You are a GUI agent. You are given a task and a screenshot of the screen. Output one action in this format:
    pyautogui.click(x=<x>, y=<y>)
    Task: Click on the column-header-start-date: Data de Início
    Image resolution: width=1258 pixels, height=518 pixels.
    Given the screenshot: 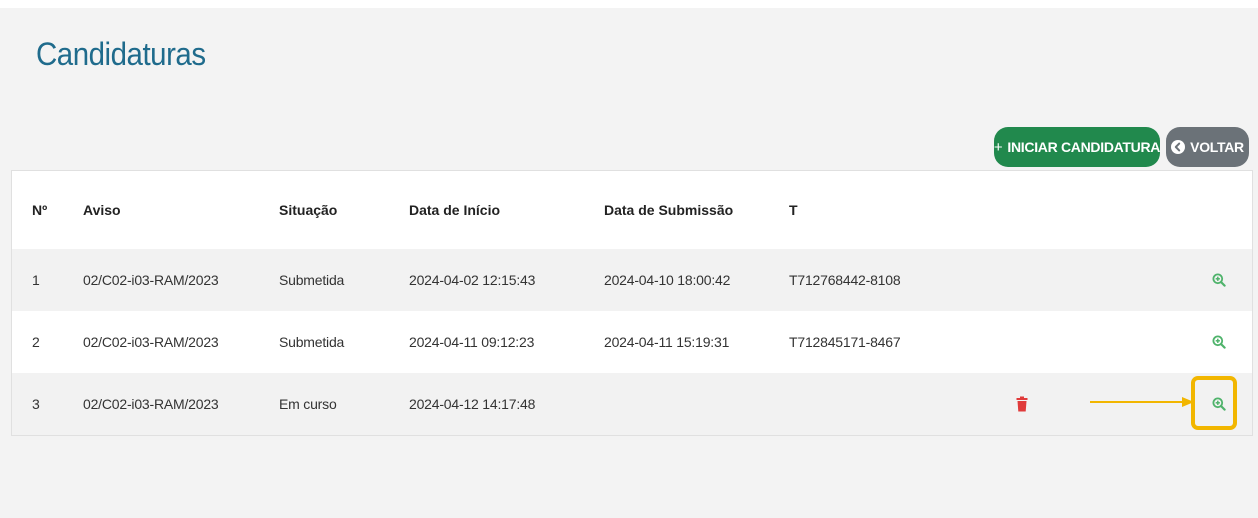 What is the action you would take?
    pyautogui.click(x=506, y=210)
    